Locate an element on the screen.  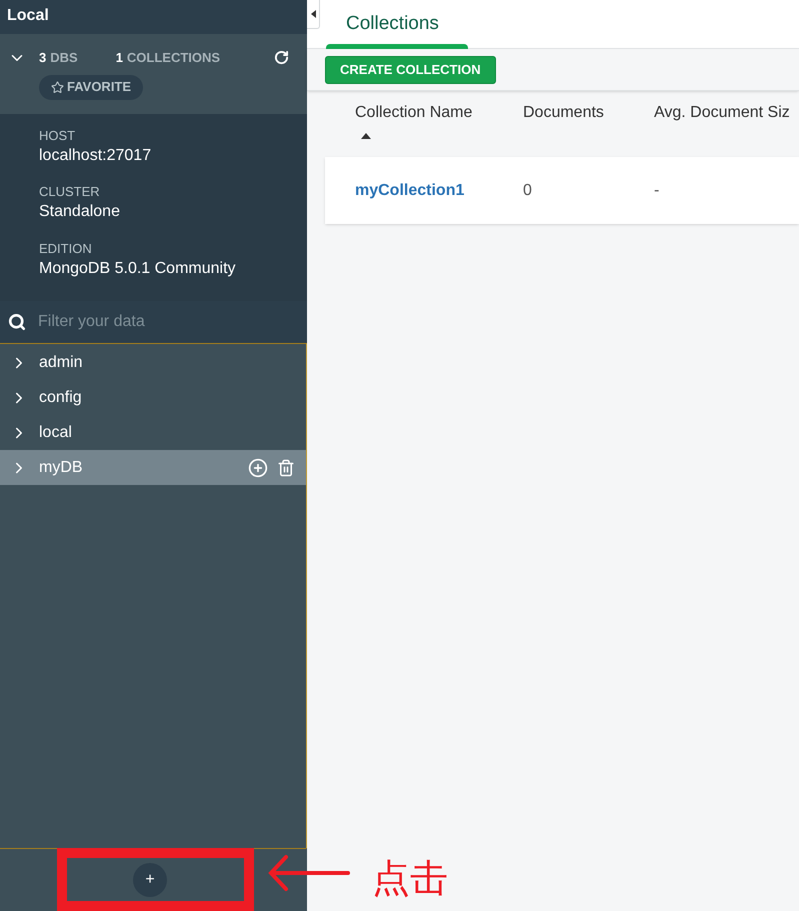
database-item: config is located at coordinates (153, 397).